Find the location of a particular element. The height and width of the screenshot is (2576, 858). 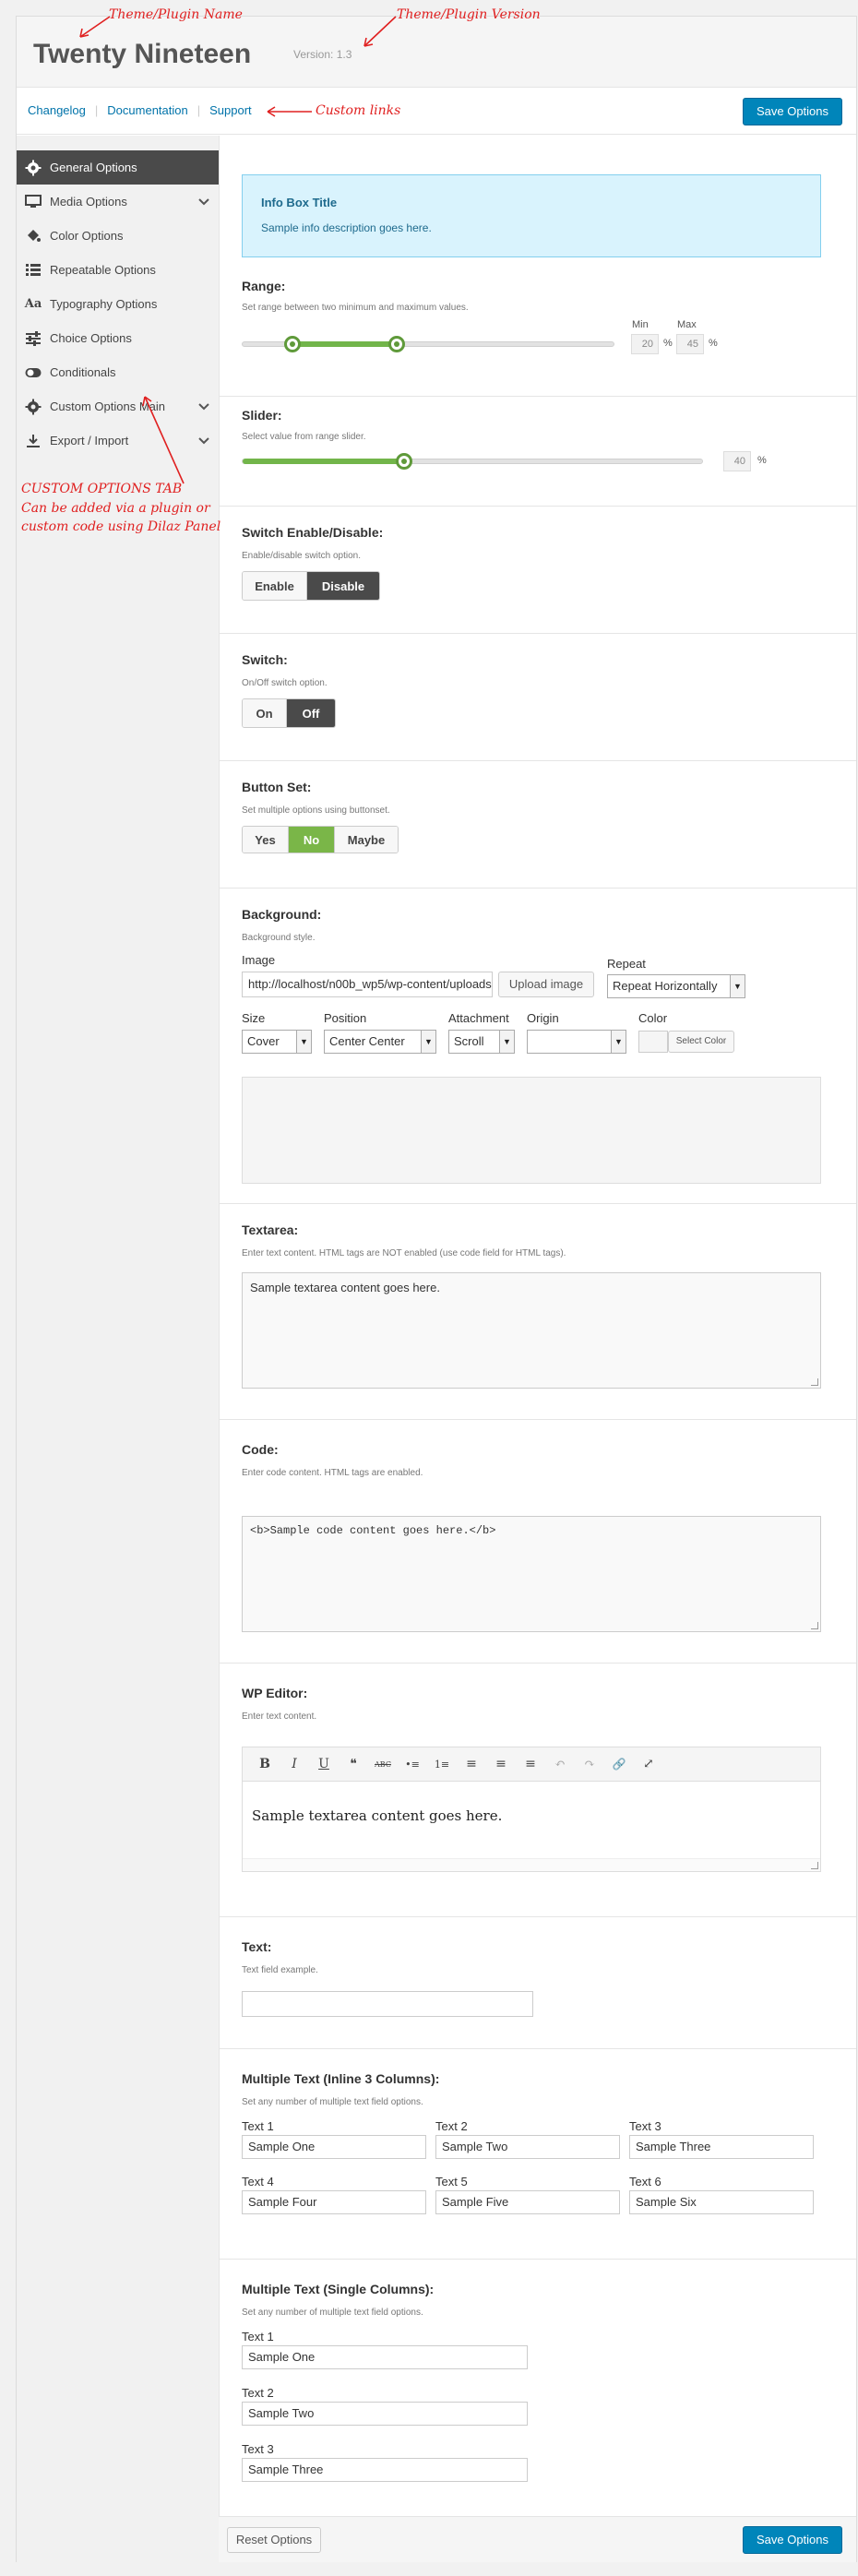

position-value: Center Center is located at coordinates (367, 1041).